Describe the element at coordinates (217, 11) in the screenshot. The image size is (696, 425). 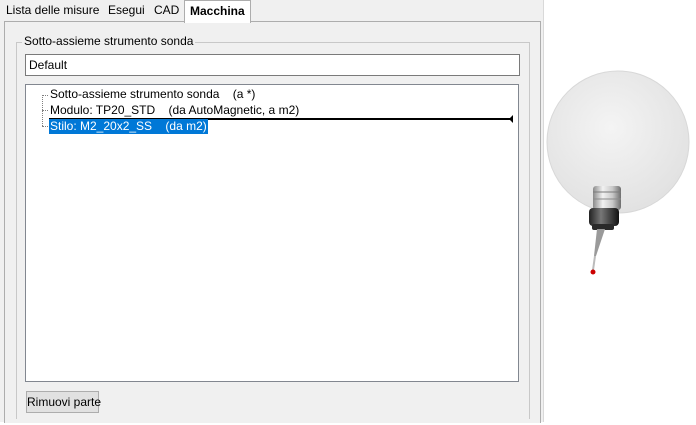
I see `tab-machine: Macchina` at that location.